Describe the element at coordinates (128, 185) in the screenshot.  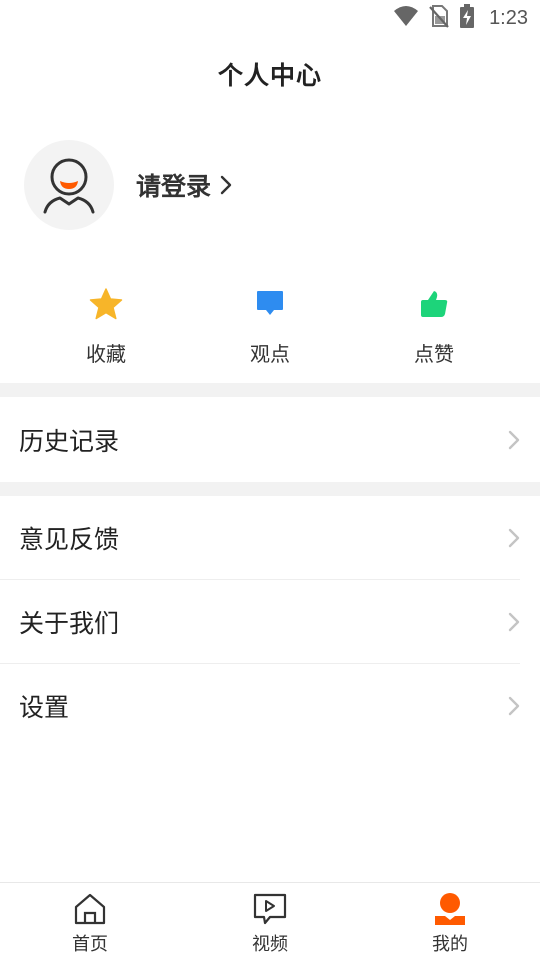
I see `login-entry: 请登录` at that location.